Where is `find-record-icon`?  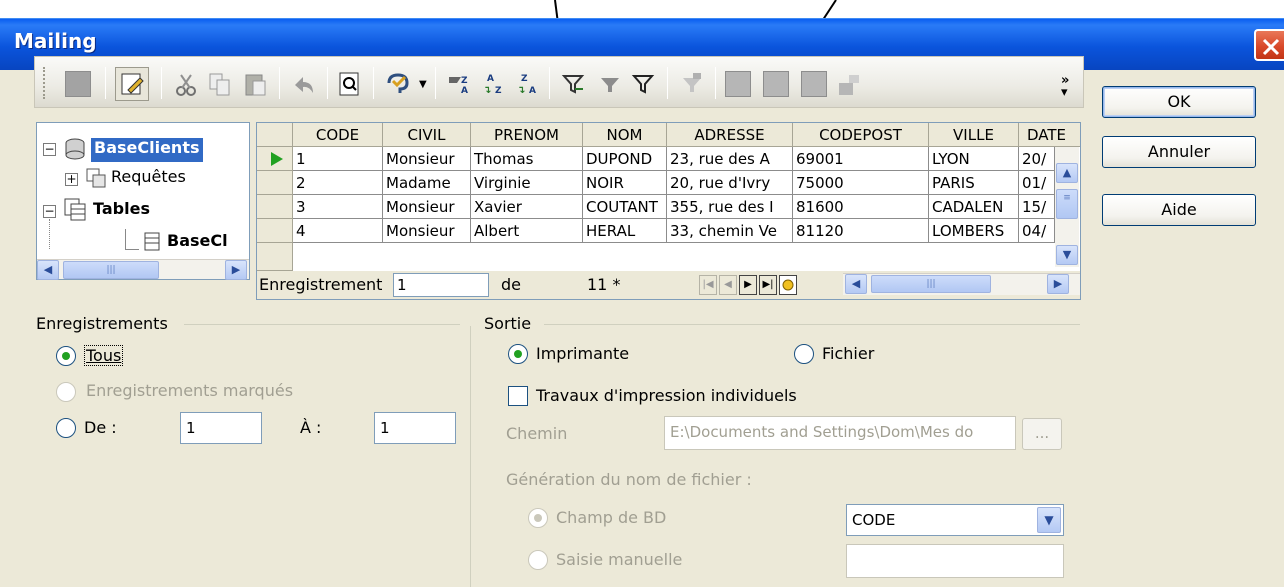 find-record-icon is located at coordinates (350, 84).